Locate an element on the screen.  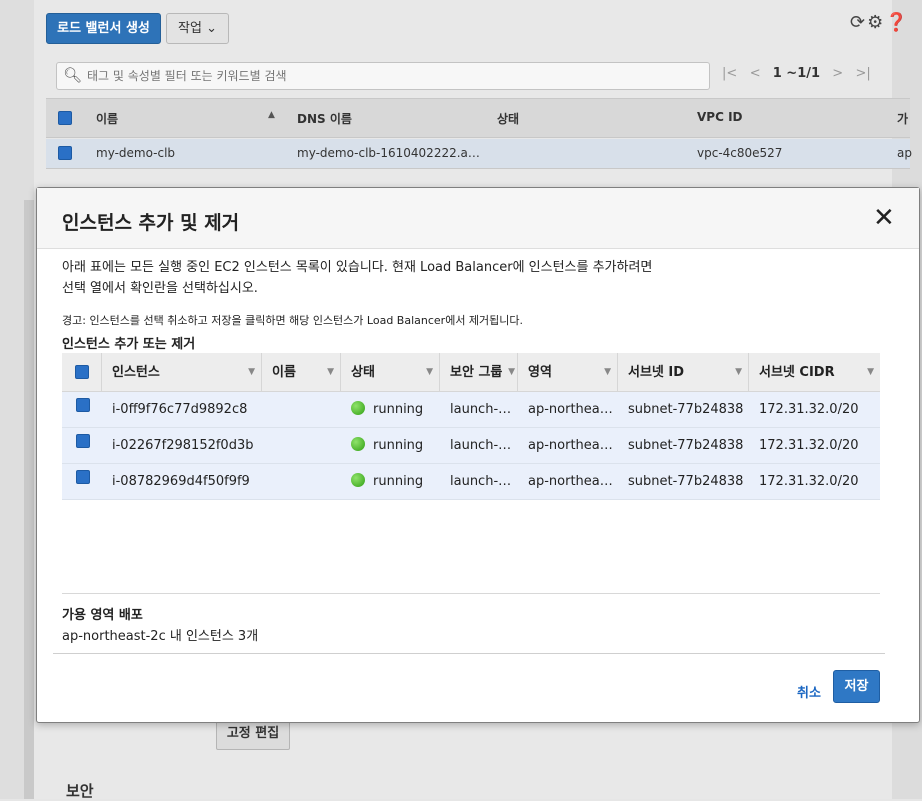
col-zone-label: 영역 is located at coordinates (540, 372).